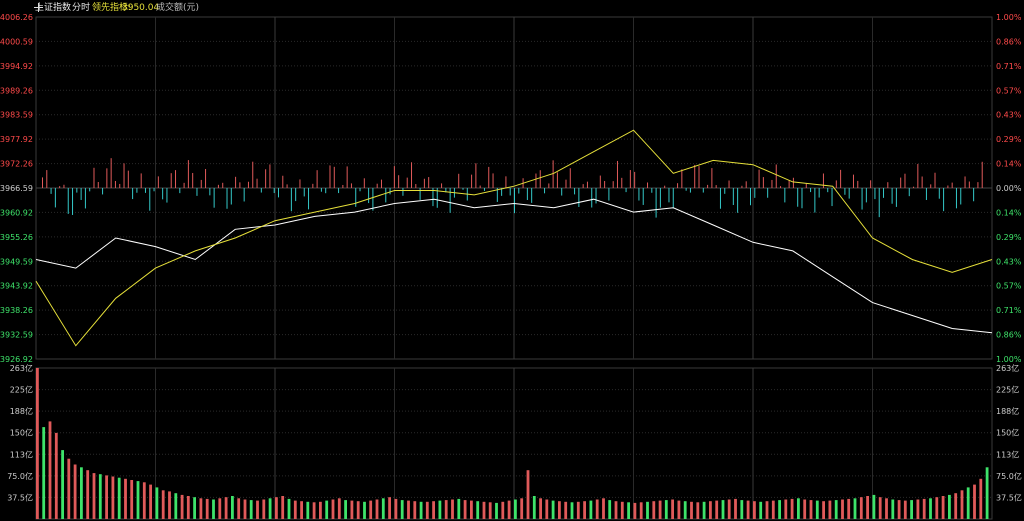 This screenshot has width=1024, height=521. I want to click on y-tick-right: 1.00%, so click(1009, 17).